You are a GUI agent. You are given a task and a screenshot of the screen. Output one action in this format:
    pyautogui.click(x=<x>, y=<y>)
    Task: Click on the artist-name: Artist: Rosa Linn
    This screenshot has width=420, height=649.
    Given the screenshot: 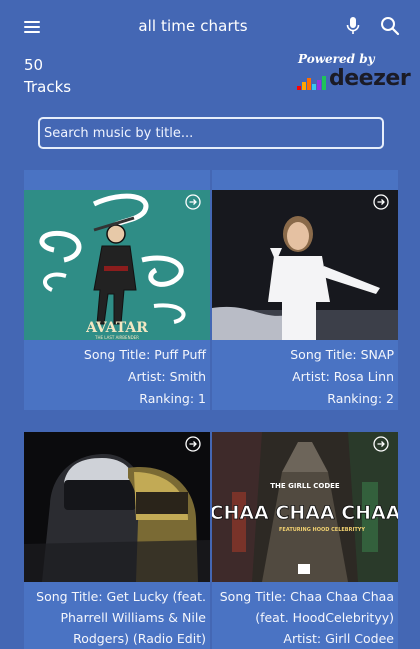 What is the action you would take?
    pyautogui.click(x=343, y=376)
    